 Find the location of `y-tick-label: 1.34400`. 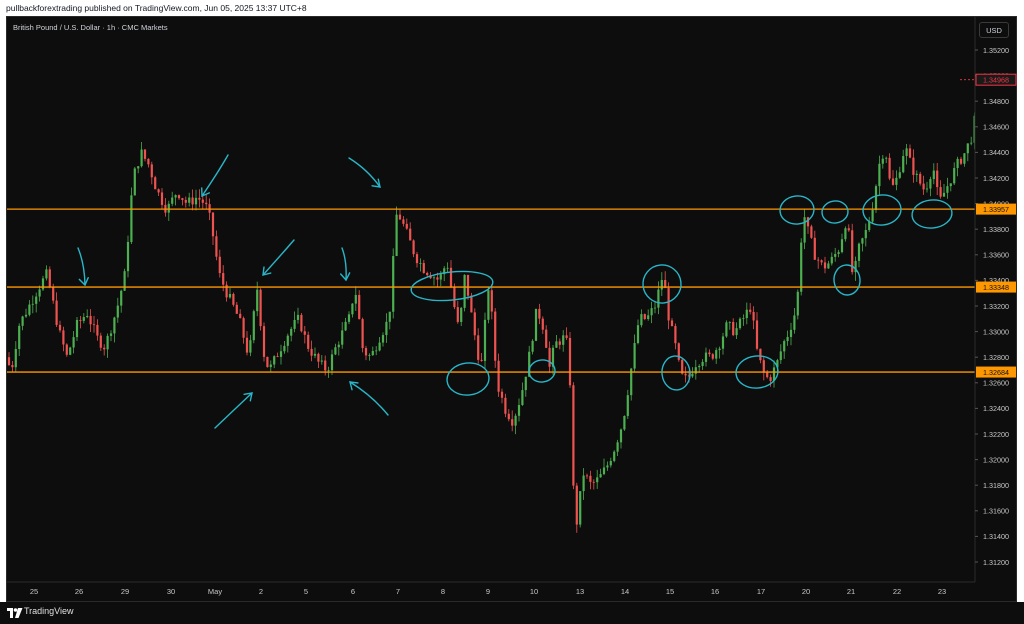

y-tick-label: 1.34400 is located at coordinates (996, 152).